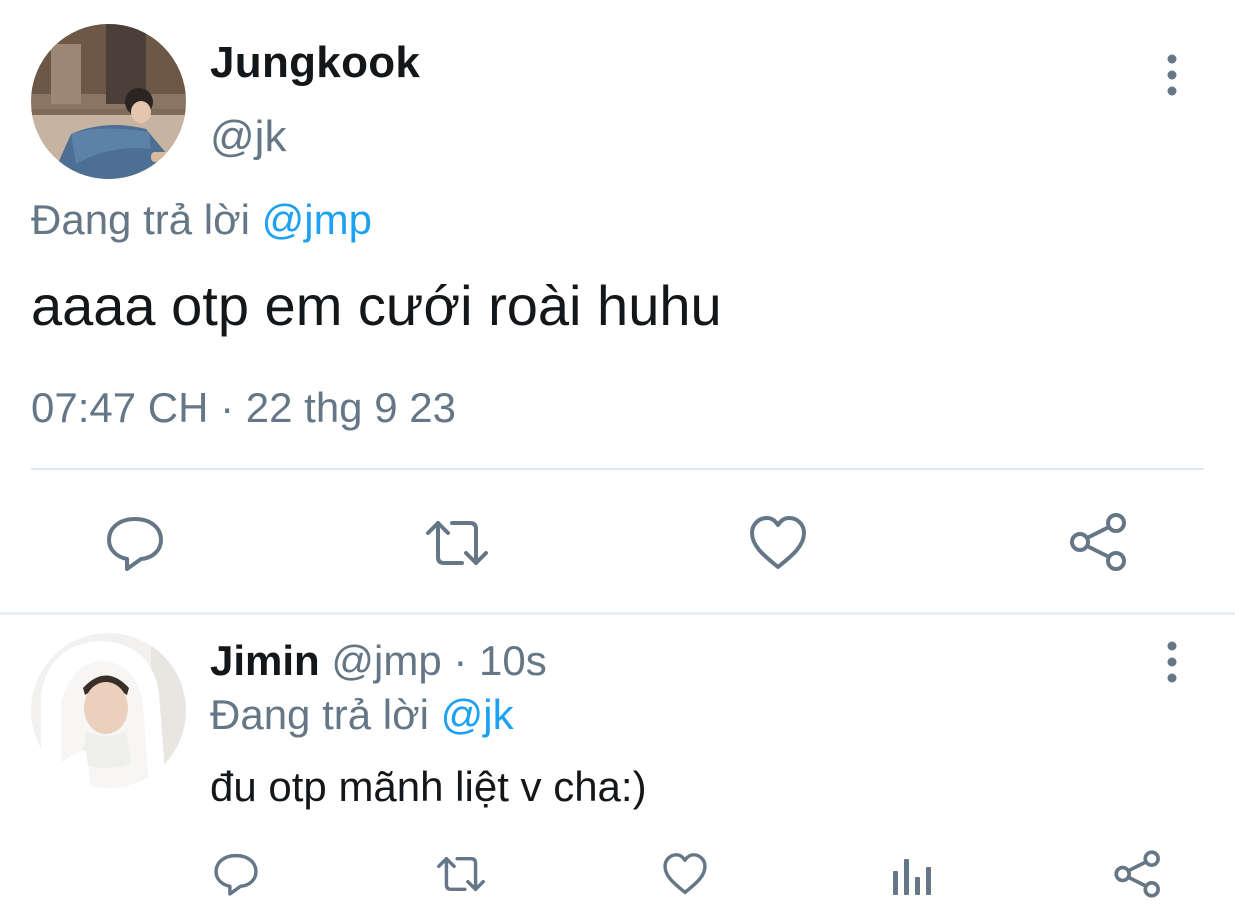  What do you see at coordinates (428, 786) in the screenshot?
I see `tweet-text: đu otp mãnh liệt v cha:)` at bounding box center [428, 786].